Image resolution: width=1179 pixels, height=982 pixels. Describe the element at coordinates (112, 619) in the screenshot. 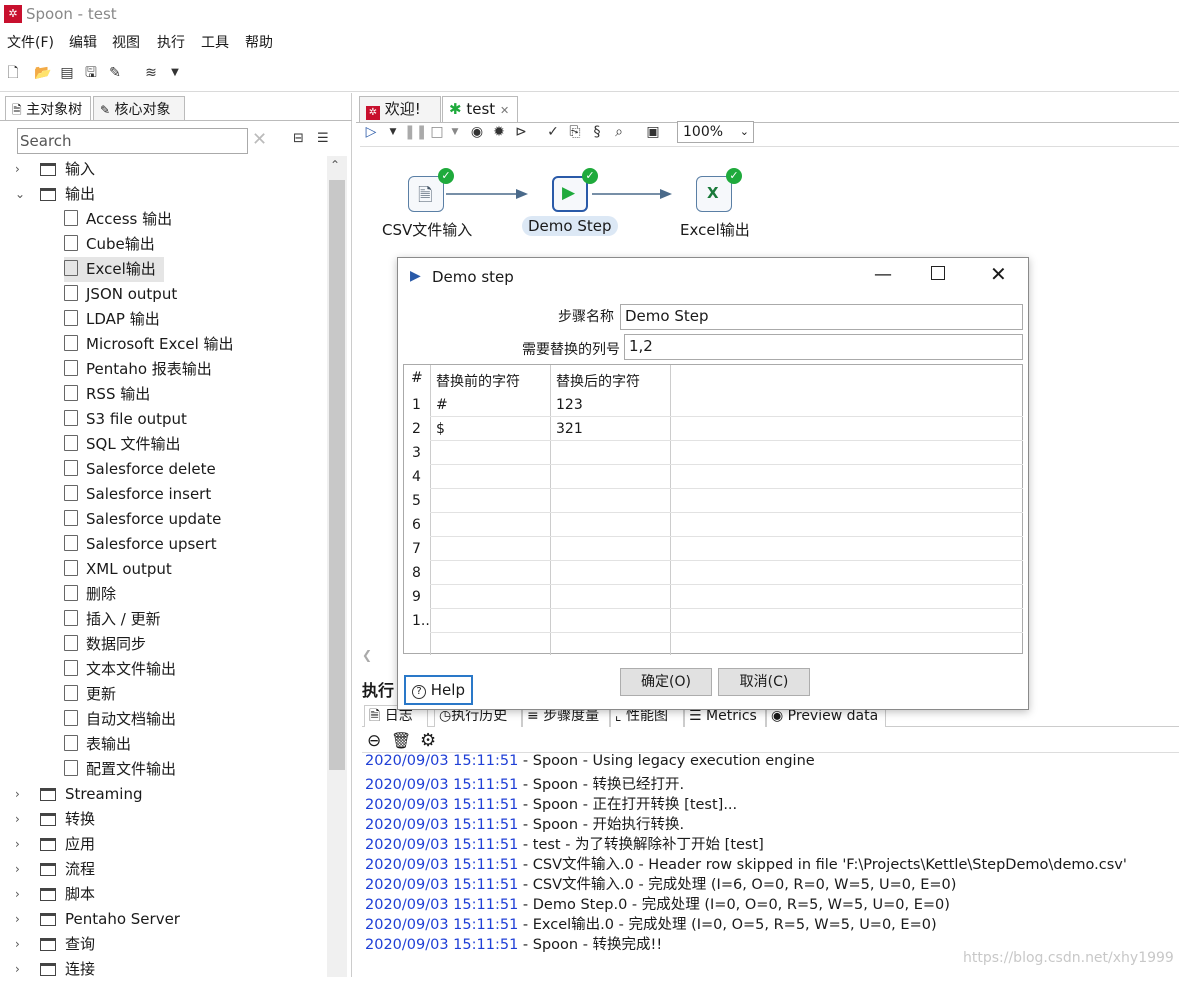

I see `tree-item: 插入 / 更新` at that location.